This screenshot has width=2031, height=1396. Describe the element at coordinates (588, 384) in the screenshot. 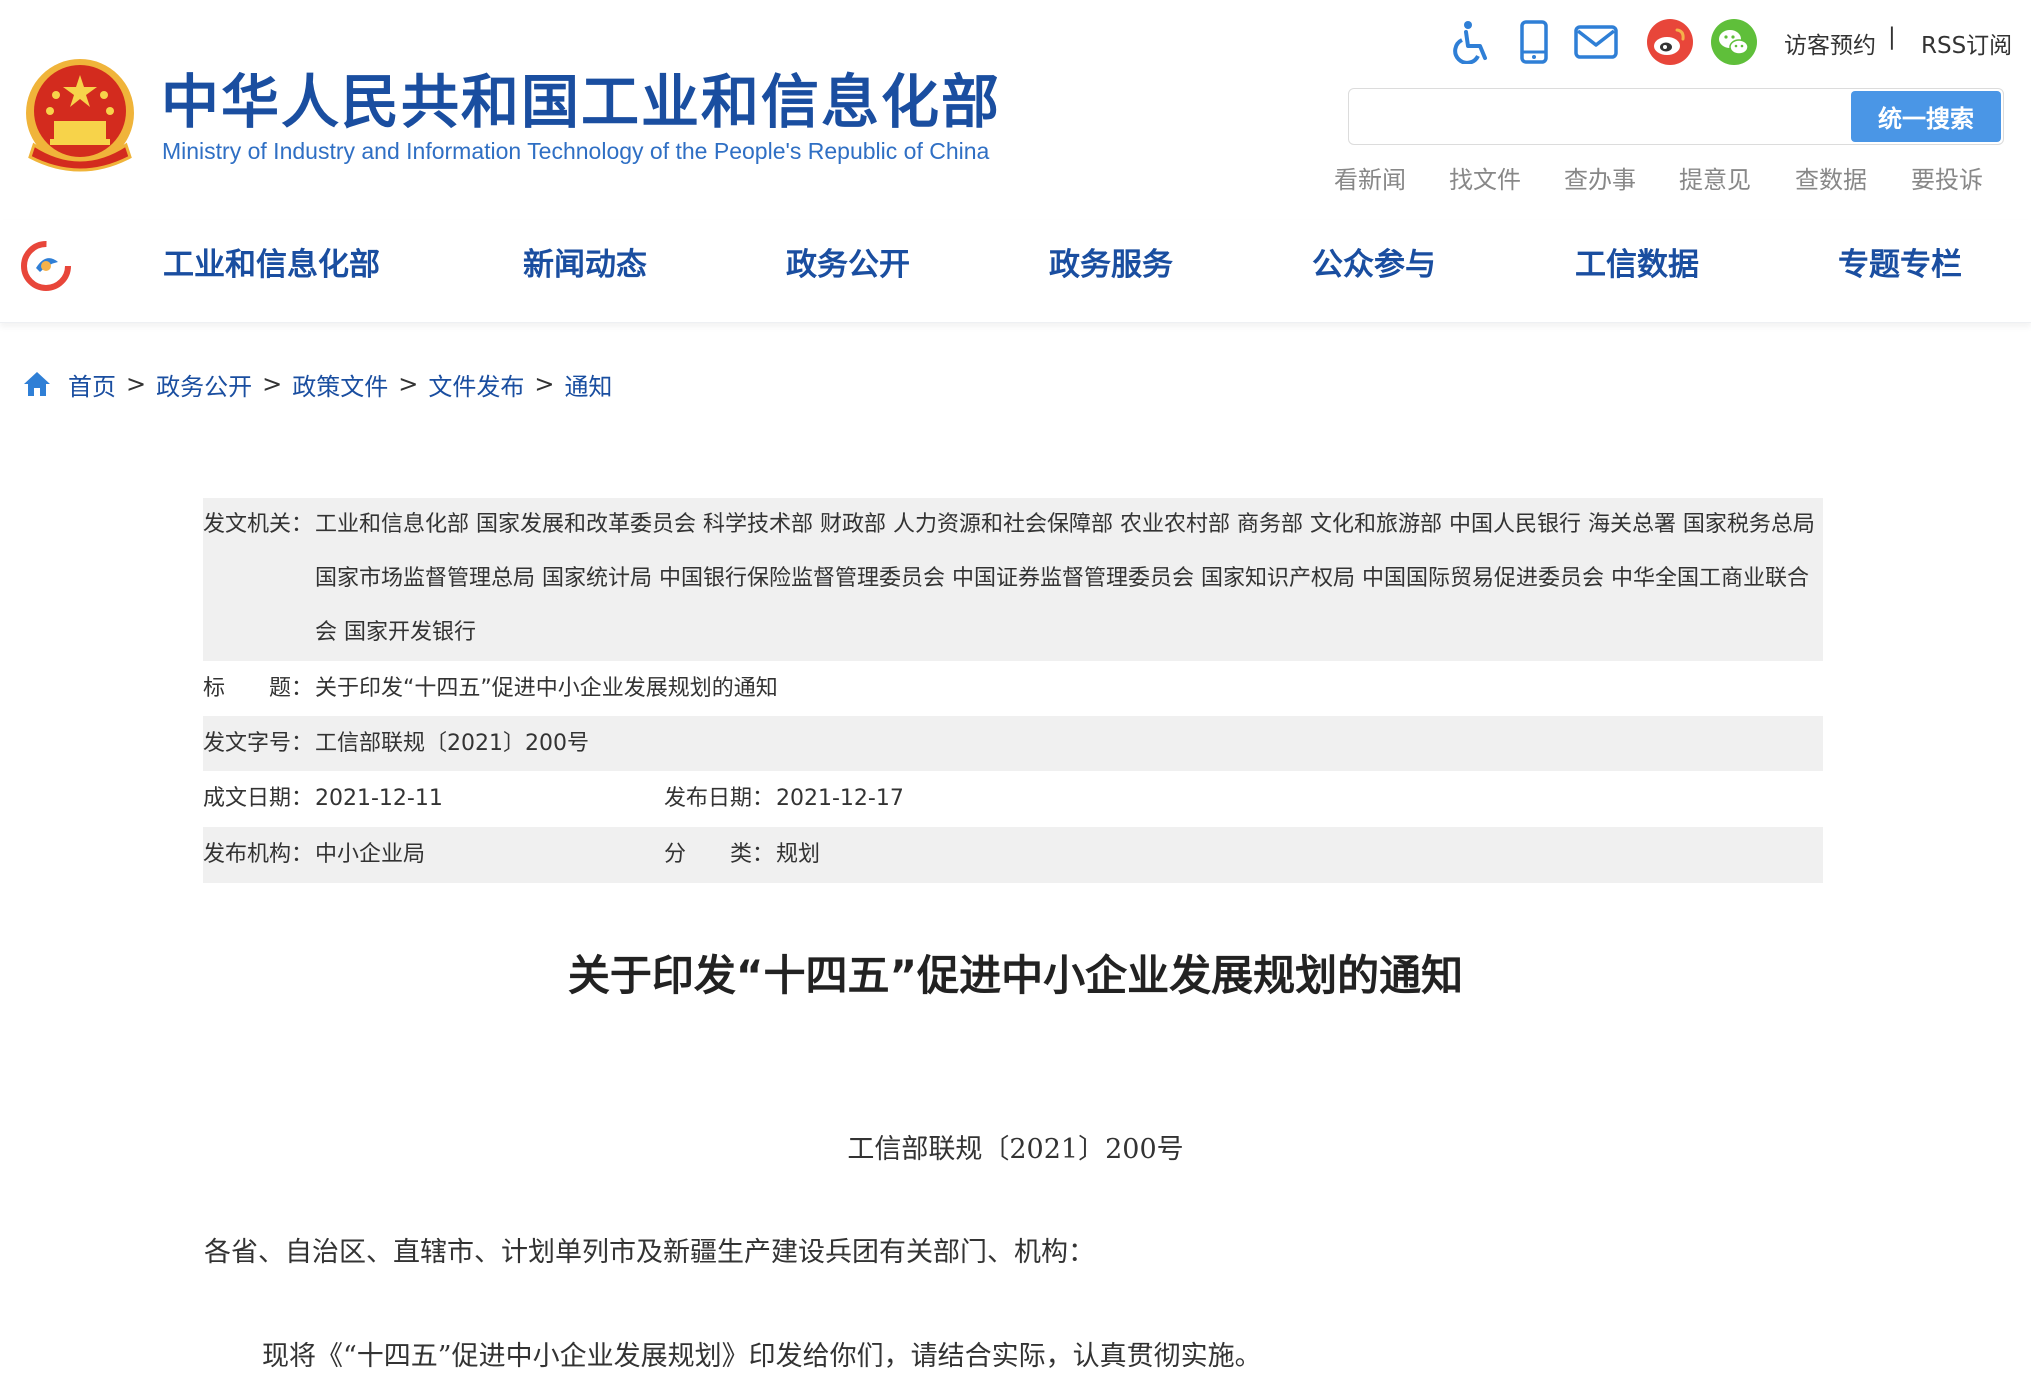

I see `breadcrumb-notice: 通知` at that location.